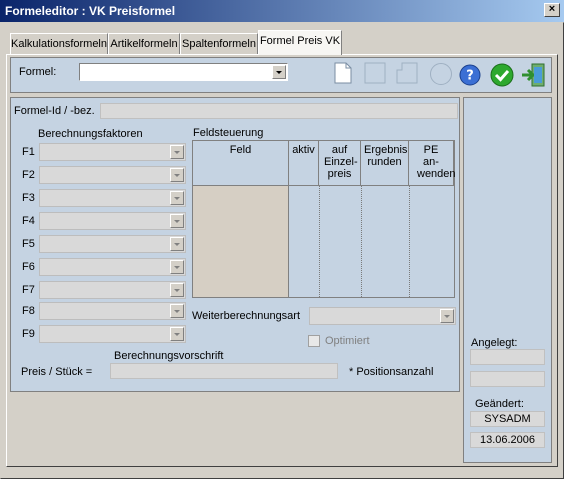 This screenshot has height=479, width=564. What do you see at coordinates (183, 72) in the screenshot?
I see `formel-select` at bounding box center [183, 72].